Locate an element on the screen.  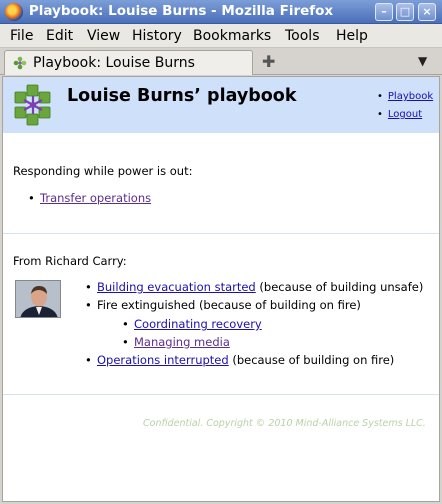
menu-bookmarks: Bookmarks is located at coordinates (232, 36).